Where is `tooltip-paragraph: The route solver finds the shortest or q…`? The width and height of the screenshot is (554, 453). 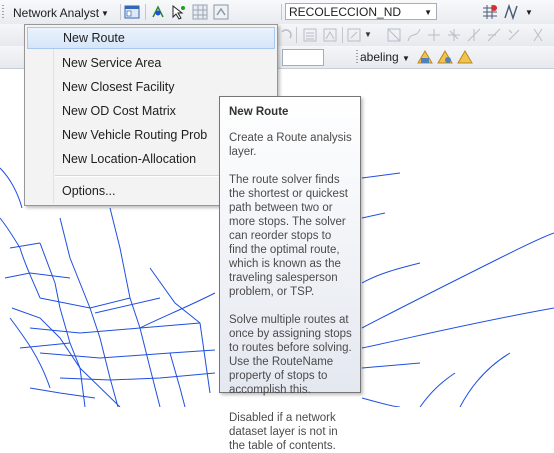
tooltip-paragraph: The route solver finds the shortest or q… is located at coordinates (288, 236).